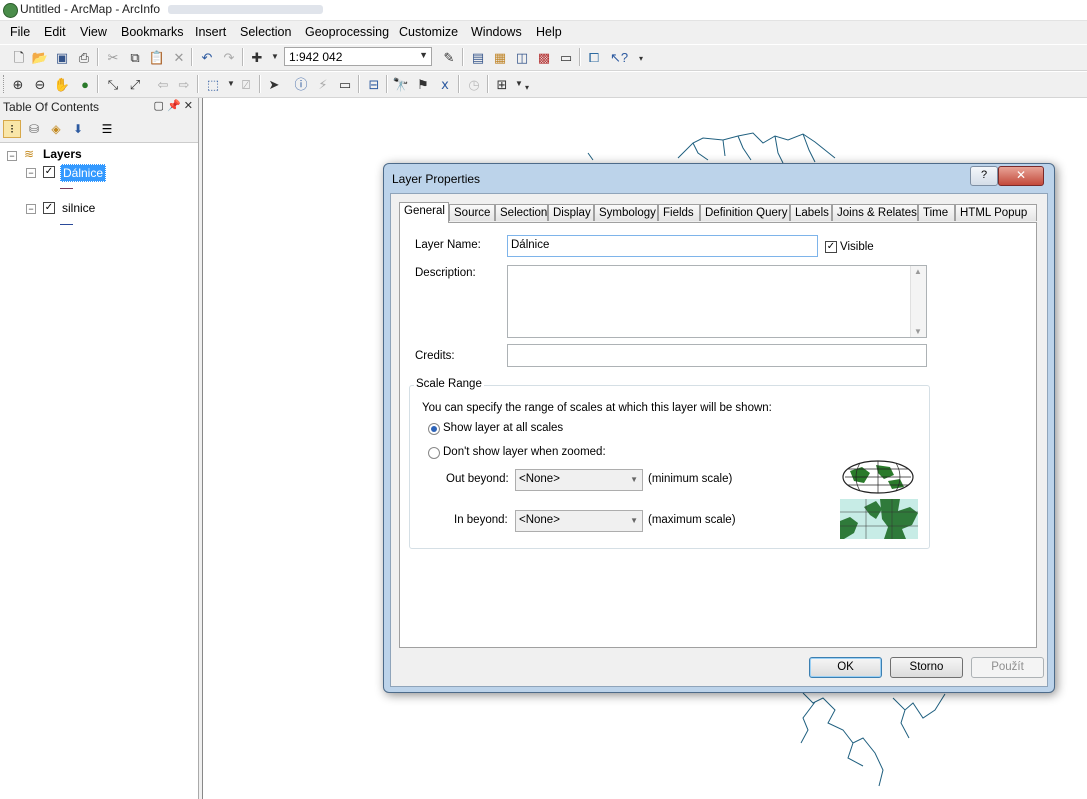 The width and height of the screenshot is (1087, 799). What do you see at coordinates (918, 301) in the screenshot?
I see `description-scrollbar: ▲ ▼` at bounding box center [918, 301].